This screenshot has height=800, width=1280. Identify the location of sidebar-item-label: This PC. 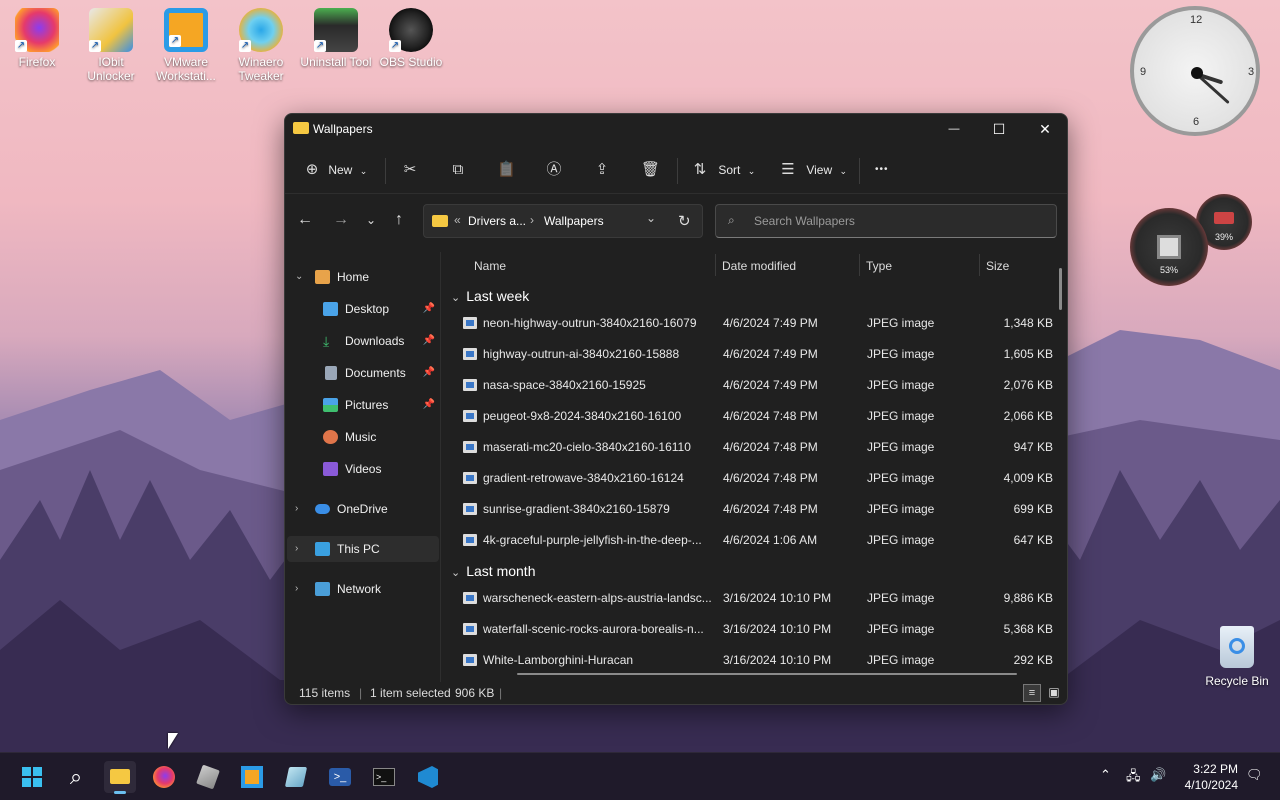
(358, 549).